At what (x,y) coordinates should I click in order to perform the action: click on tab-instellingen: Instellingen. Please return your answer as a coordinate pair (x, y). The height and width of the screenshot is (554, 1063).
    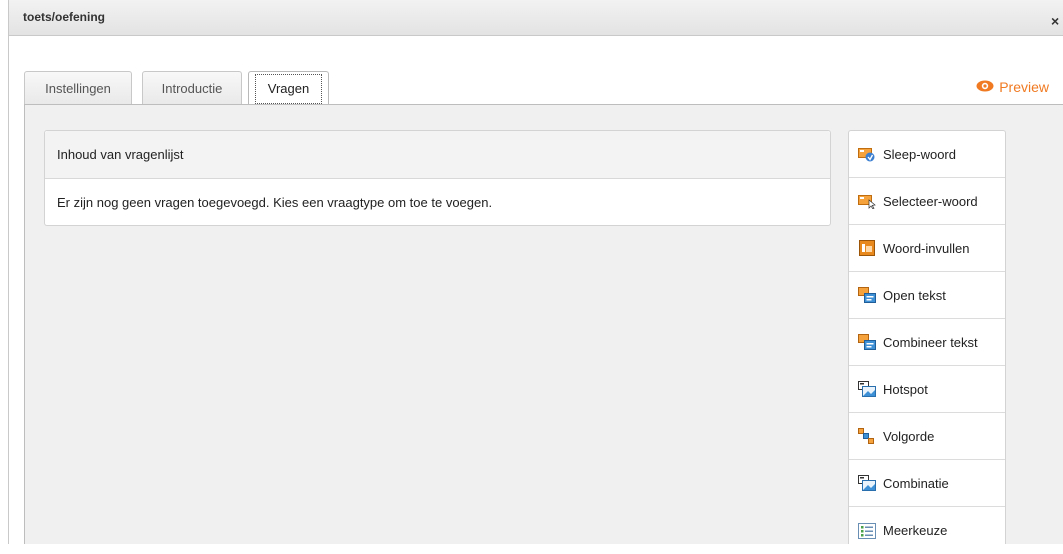
    Looking at the image, I should click on (78, 87).